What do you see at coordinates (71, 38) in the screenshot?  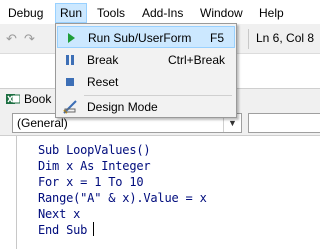 I see `play-icon` at bounding box center [71, 38].